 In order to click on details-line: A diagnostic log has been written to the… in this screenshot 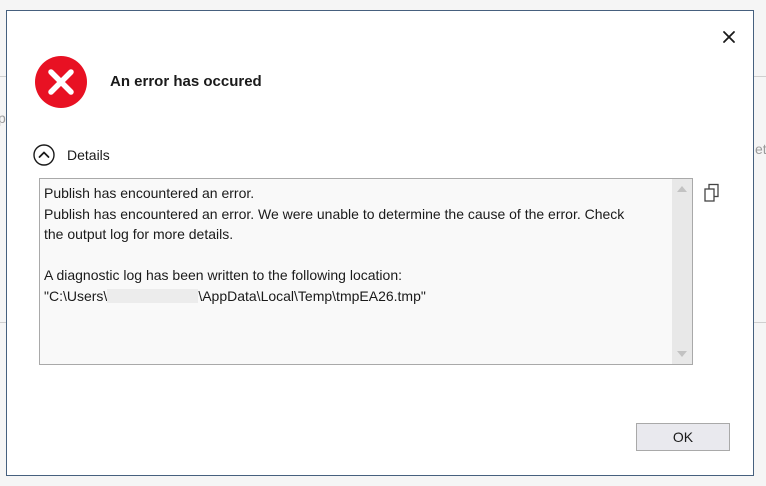, I will do `click(223, 275)`.